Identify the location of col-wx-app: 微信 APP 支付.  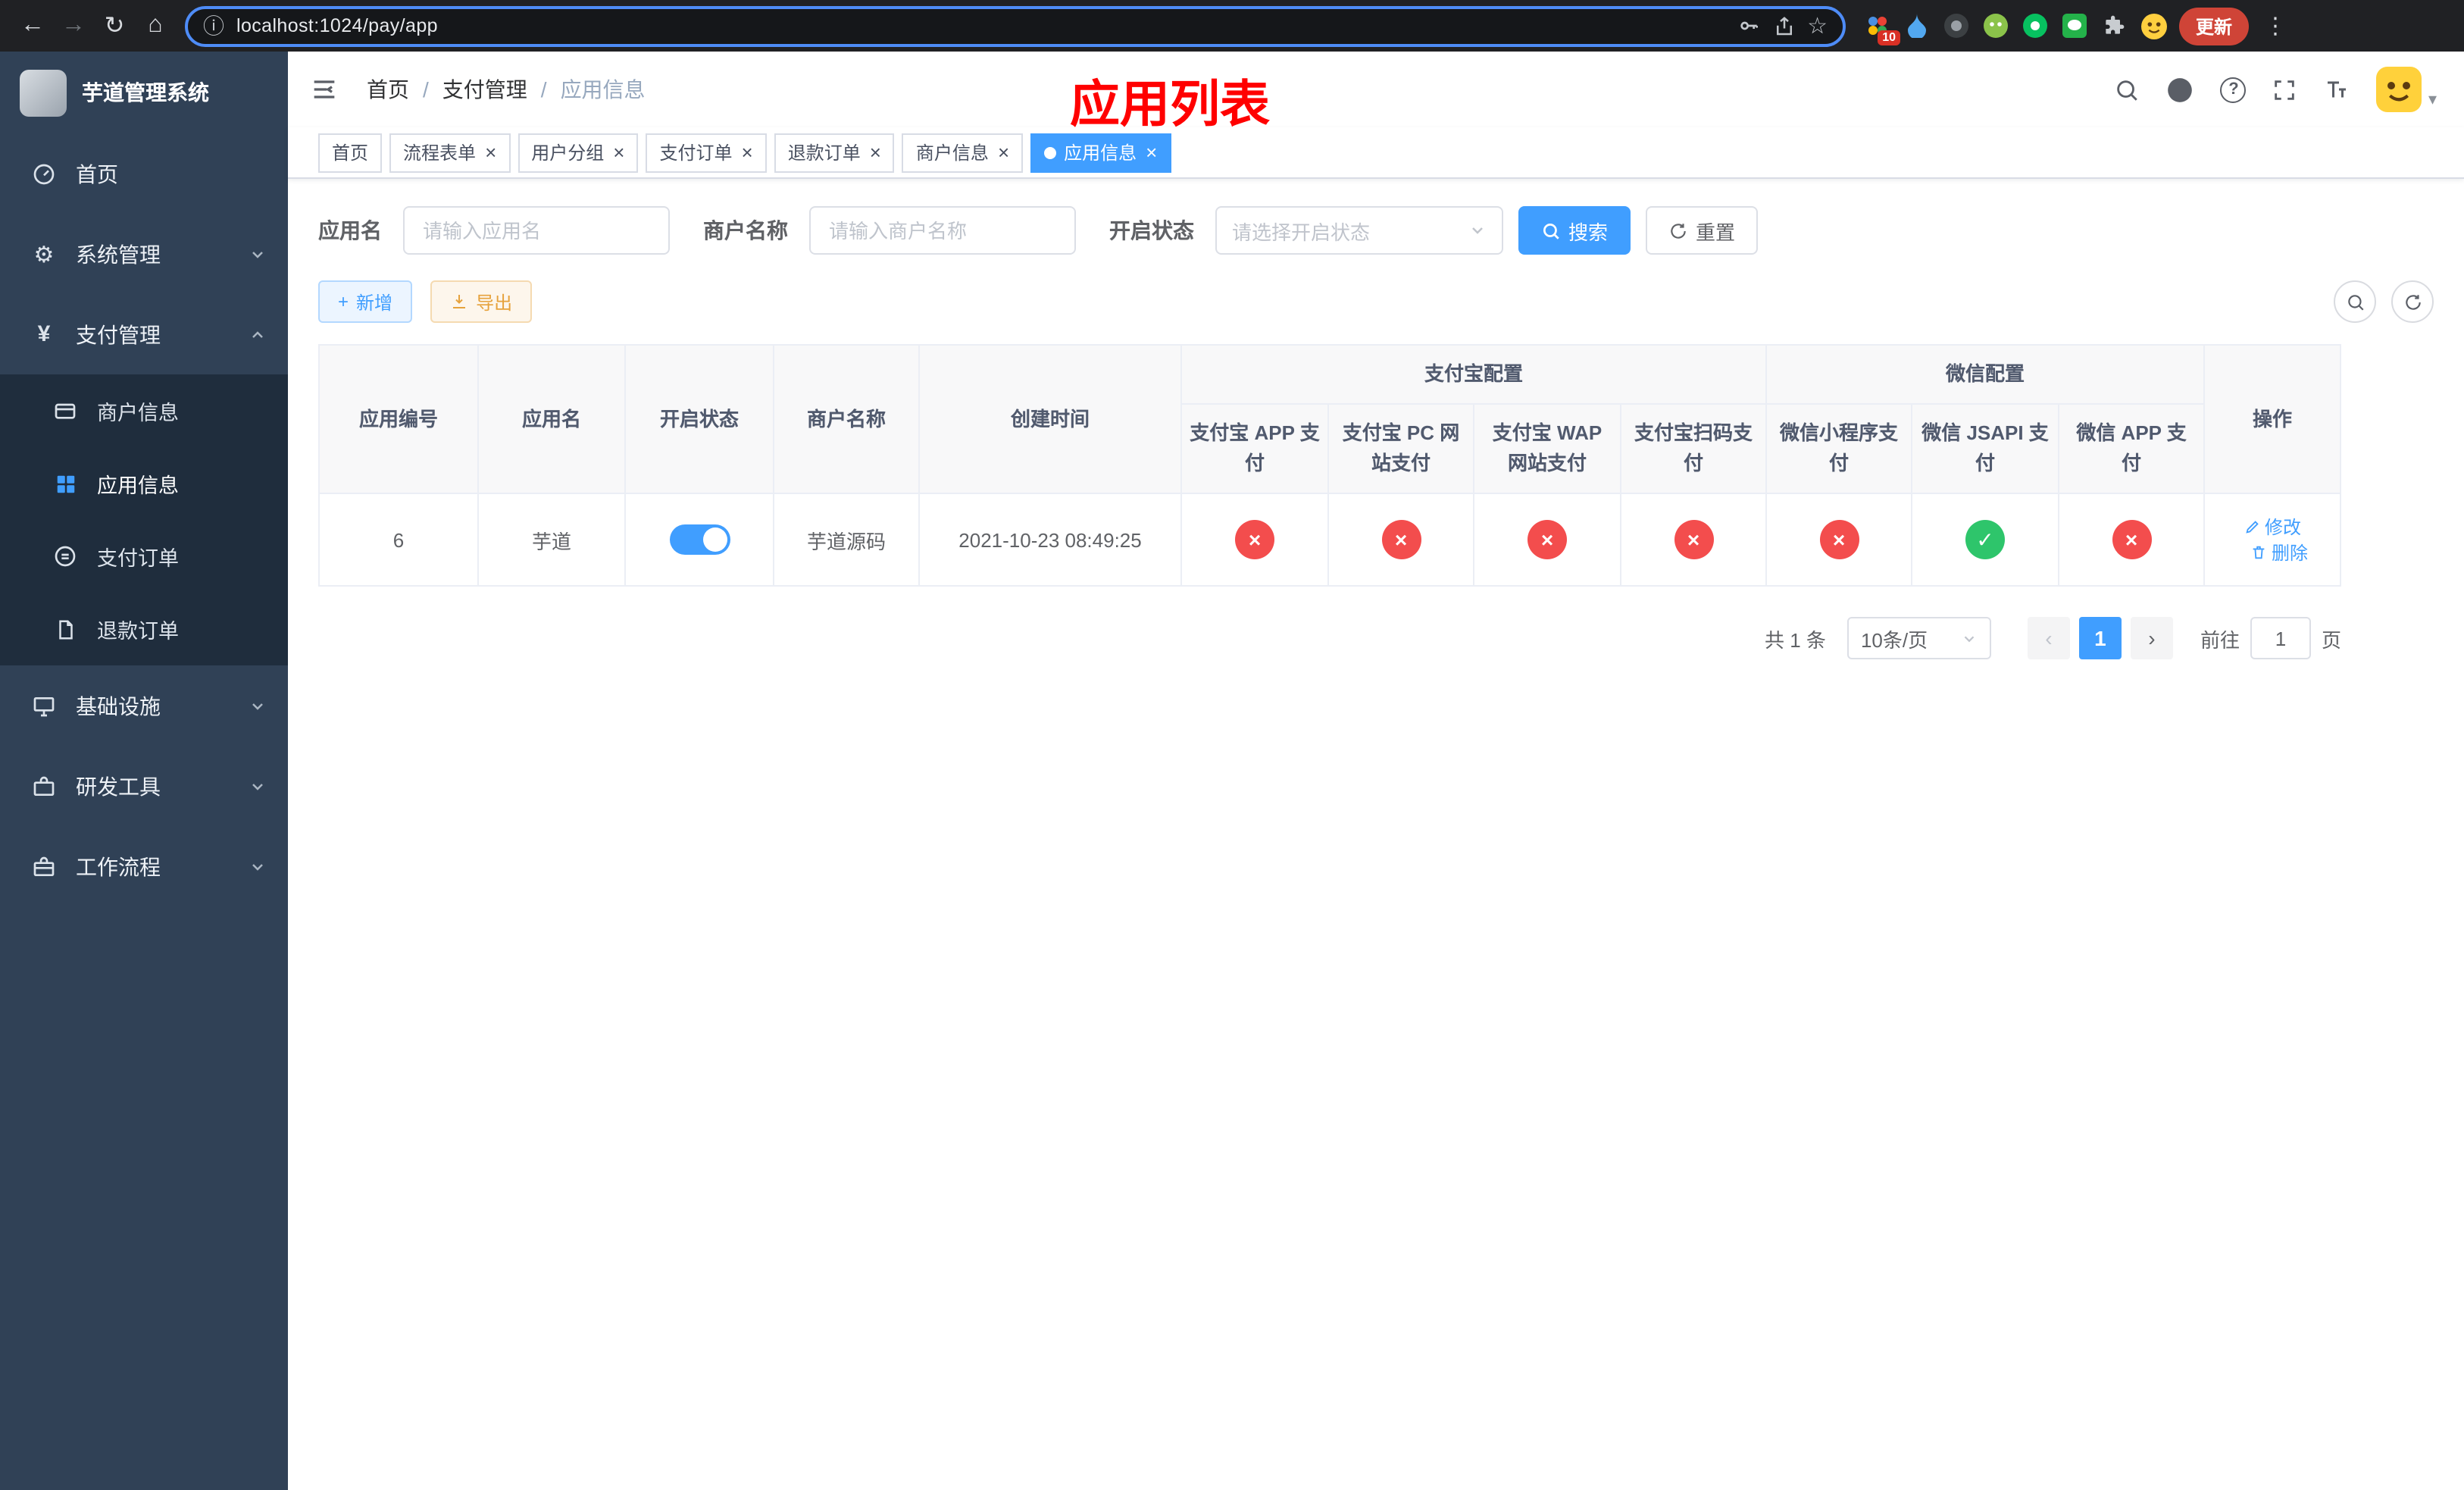
(2132, 448).